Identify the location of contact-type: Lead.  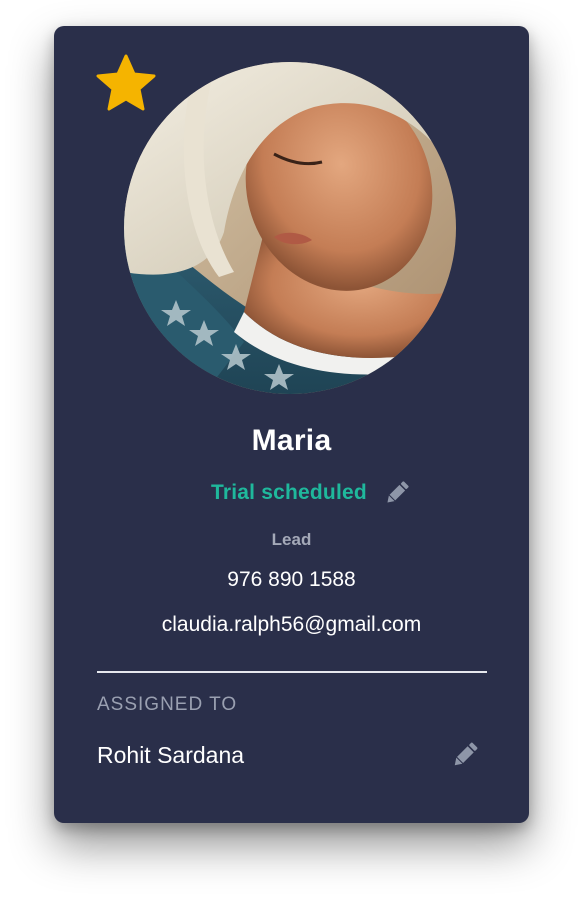
(291, 539).